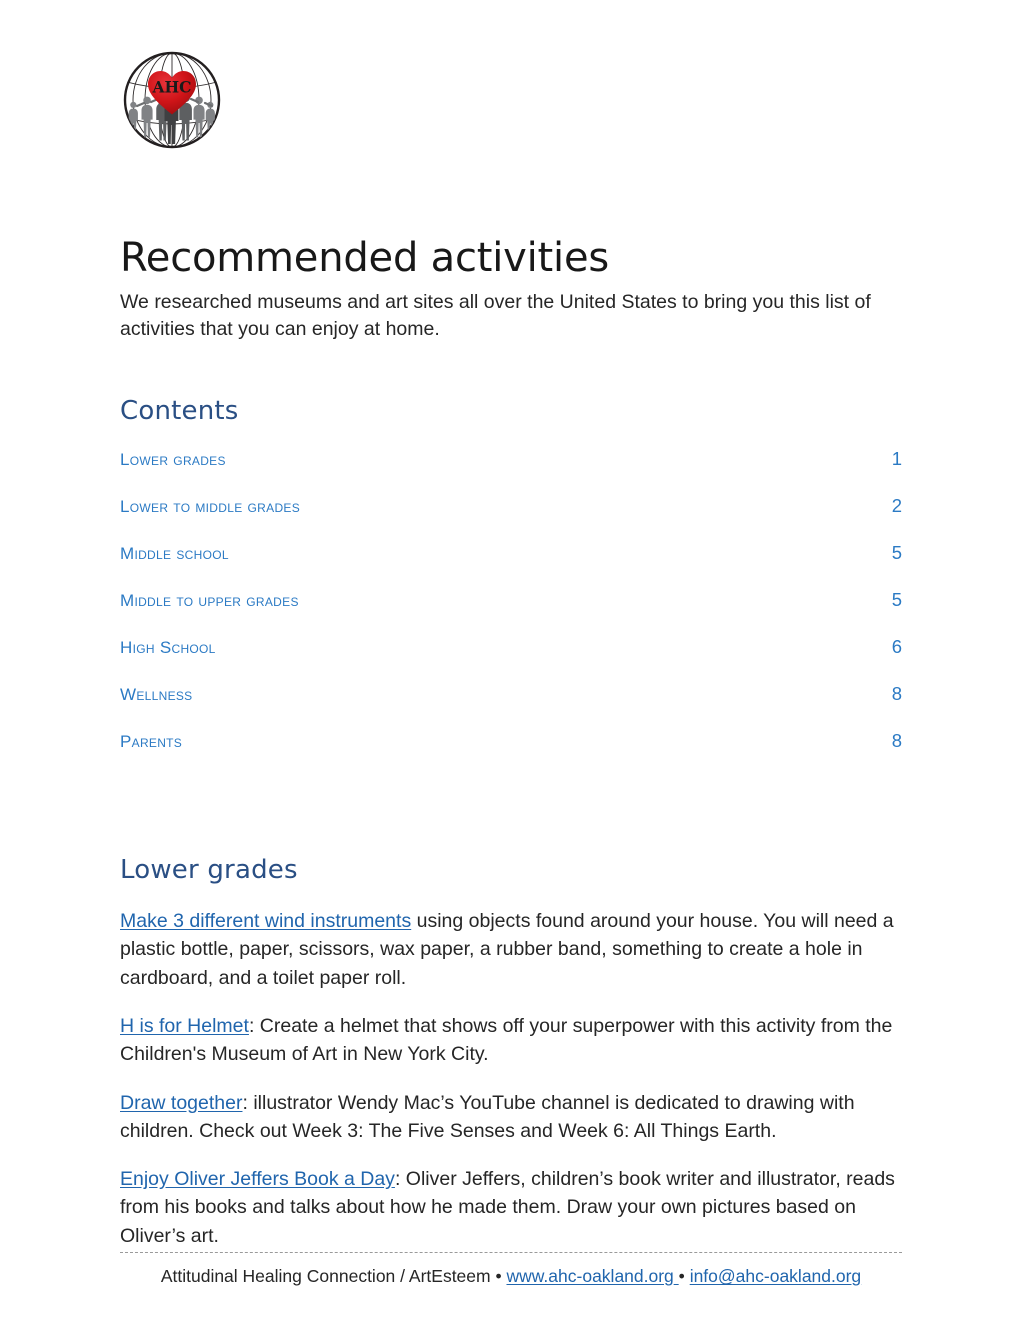 This screenshot has width=1020, height=1320. What do you see at coordinates (156, 695) in the screenshot?
I see `toc-entry-label: Wellness` at bounding box center [156, 695].